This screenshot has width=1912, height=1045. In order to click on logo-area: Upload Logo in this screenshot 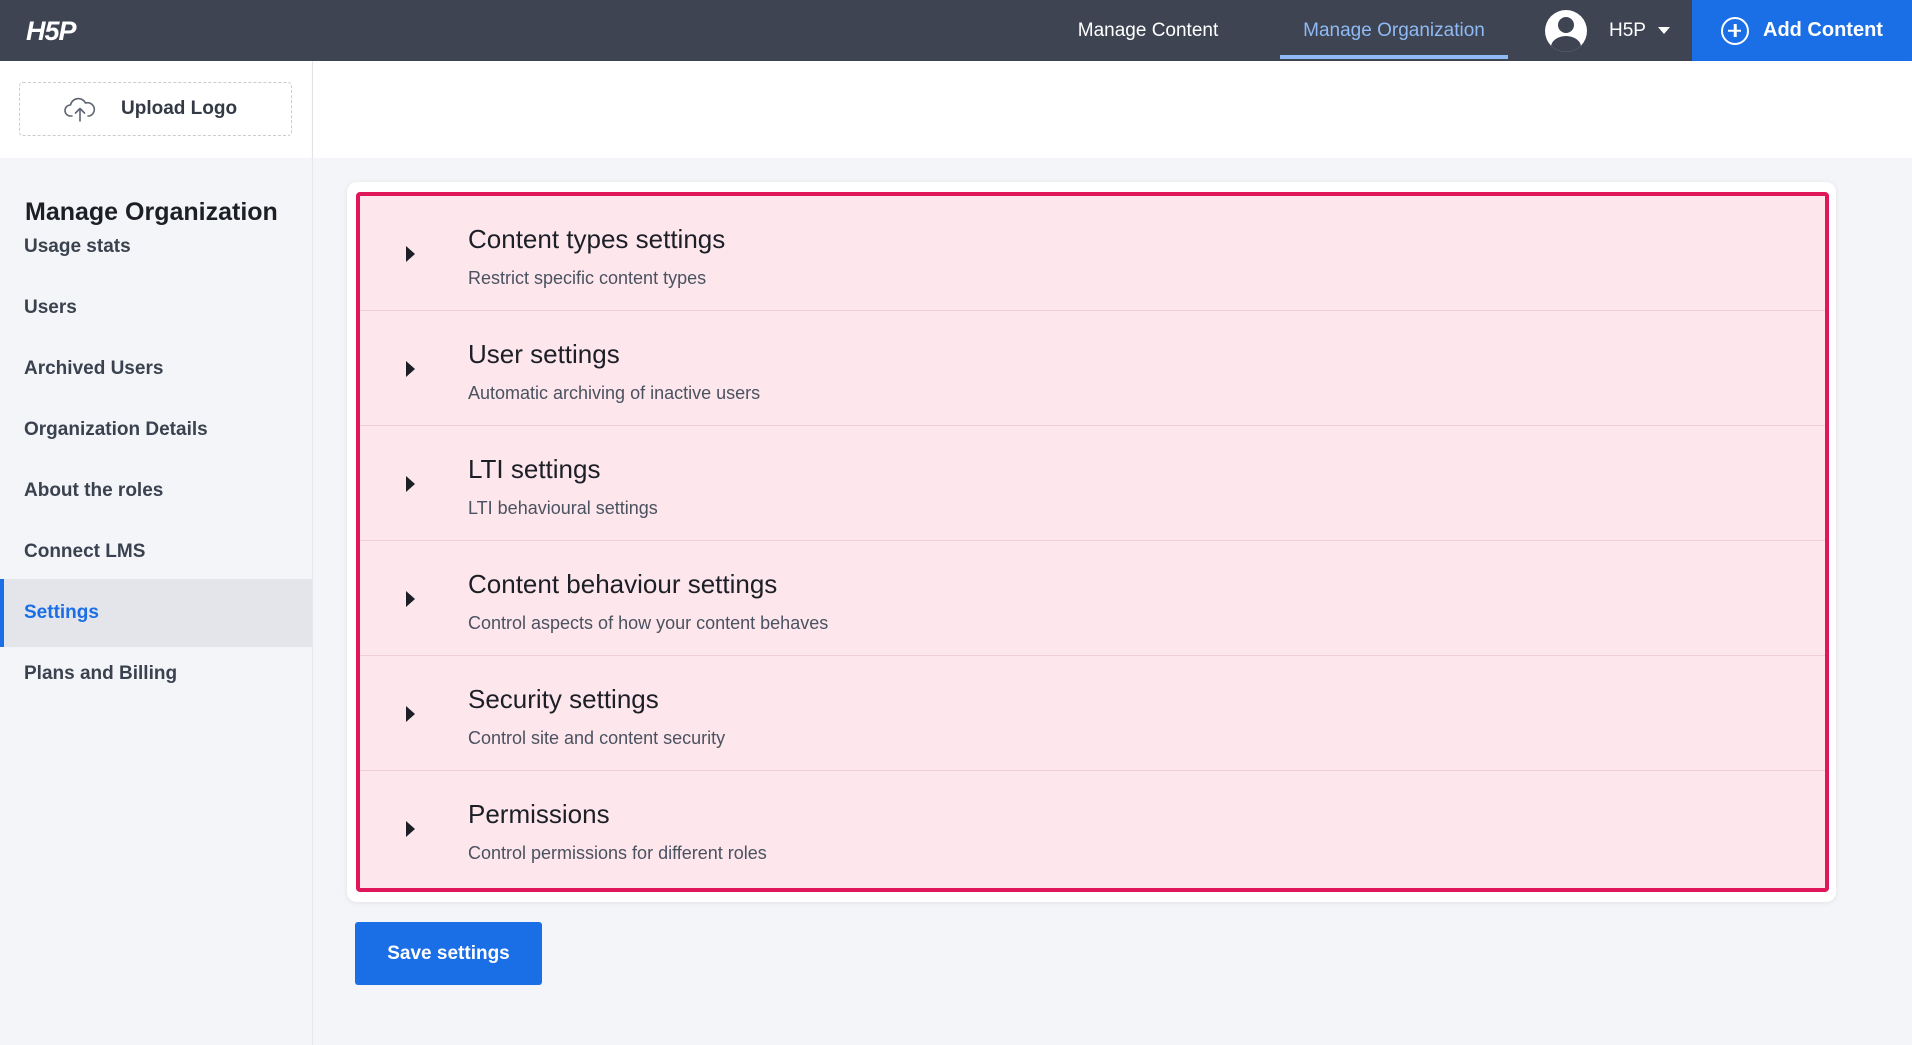, I will do `click(156, 109)`.